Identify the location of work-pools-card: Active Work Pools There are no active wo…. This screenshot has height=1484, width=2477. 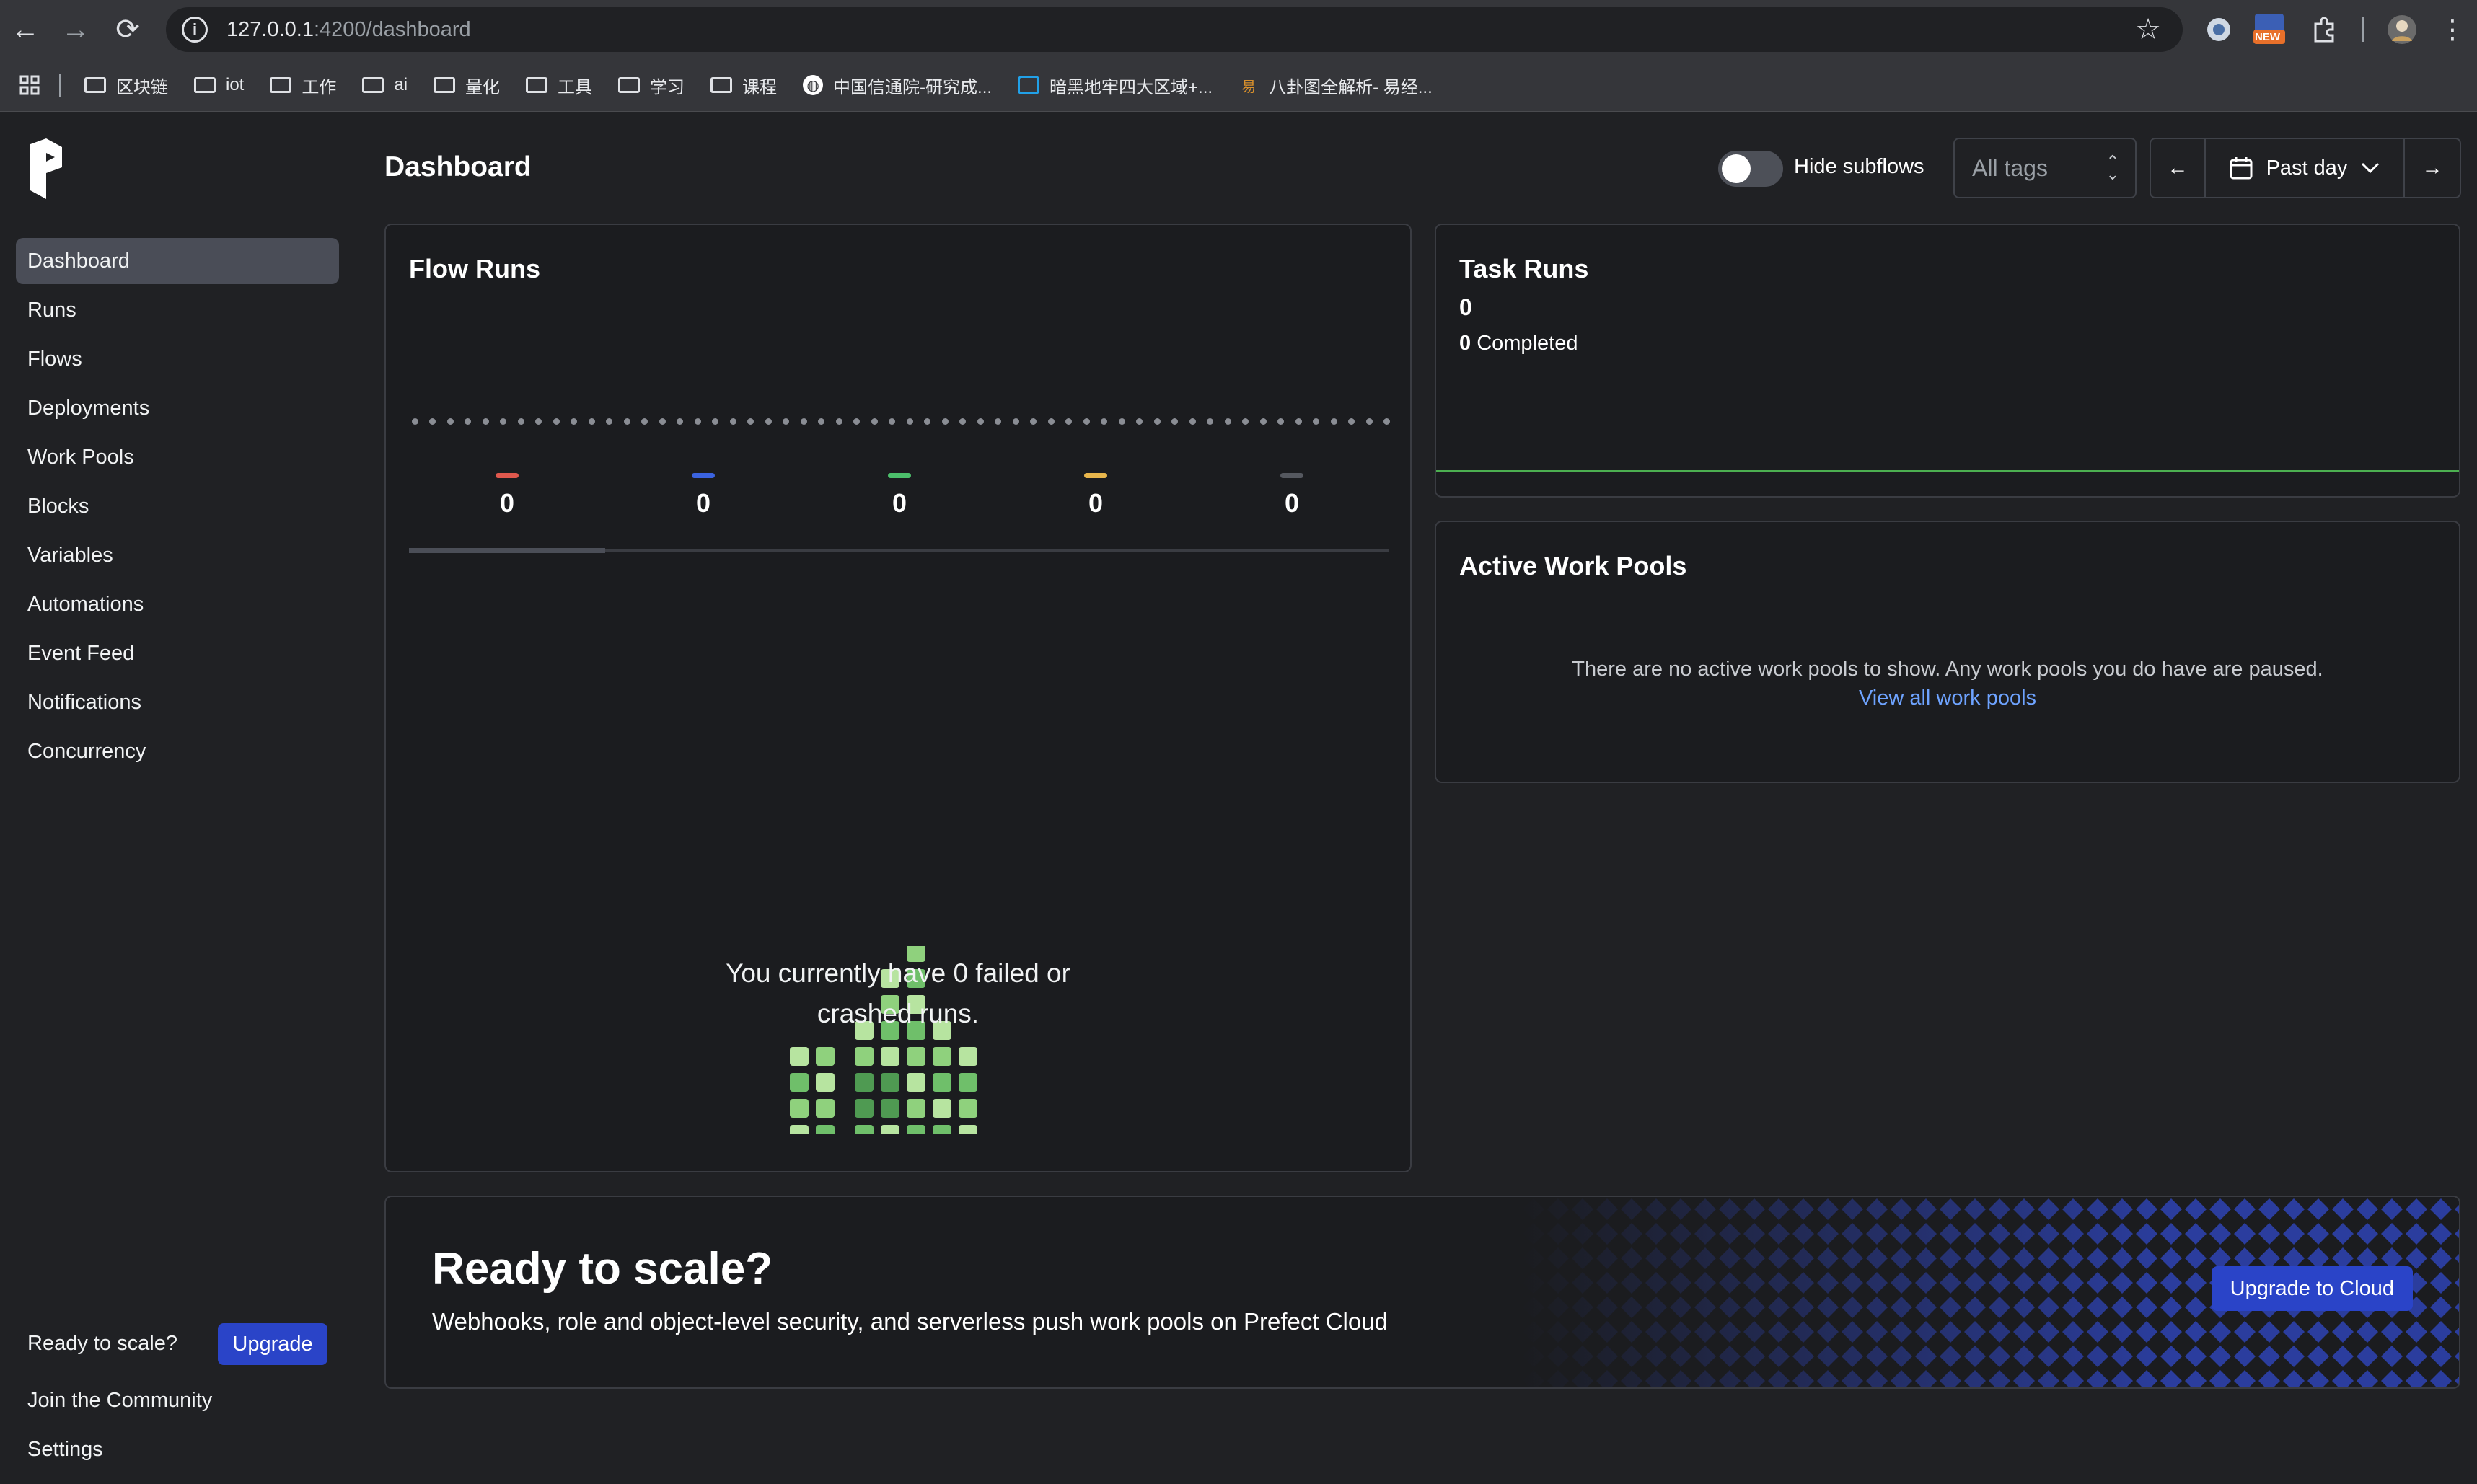
(1947, 652).